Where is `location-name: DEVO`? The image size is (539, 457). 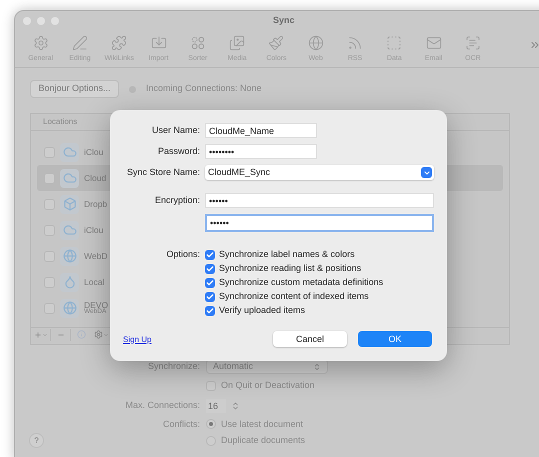 location-name: DEVO is located at coordinates (96, 304).